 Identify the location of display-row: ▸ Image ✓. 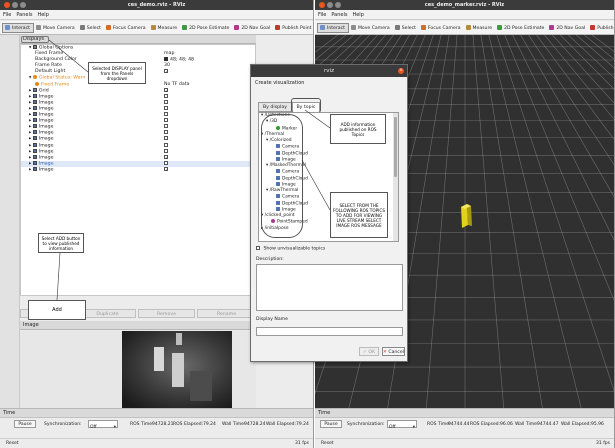
(138, 170).